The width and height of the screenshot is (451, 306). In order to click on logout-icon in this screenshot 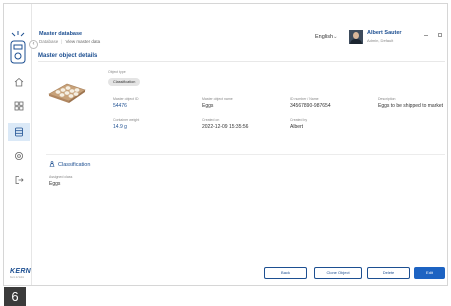, I will do `click(19, 180)`.